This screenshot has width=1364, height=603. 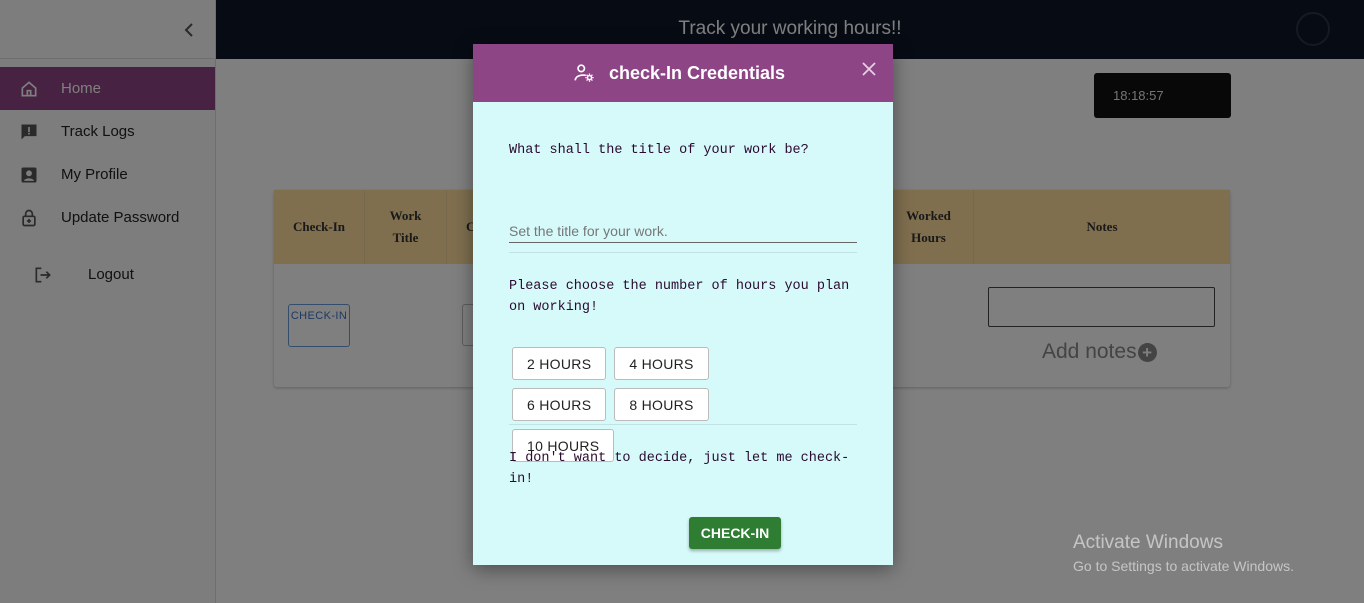 I want to click on watermark-title: Activate Windows, so click(x=1148, y=542).